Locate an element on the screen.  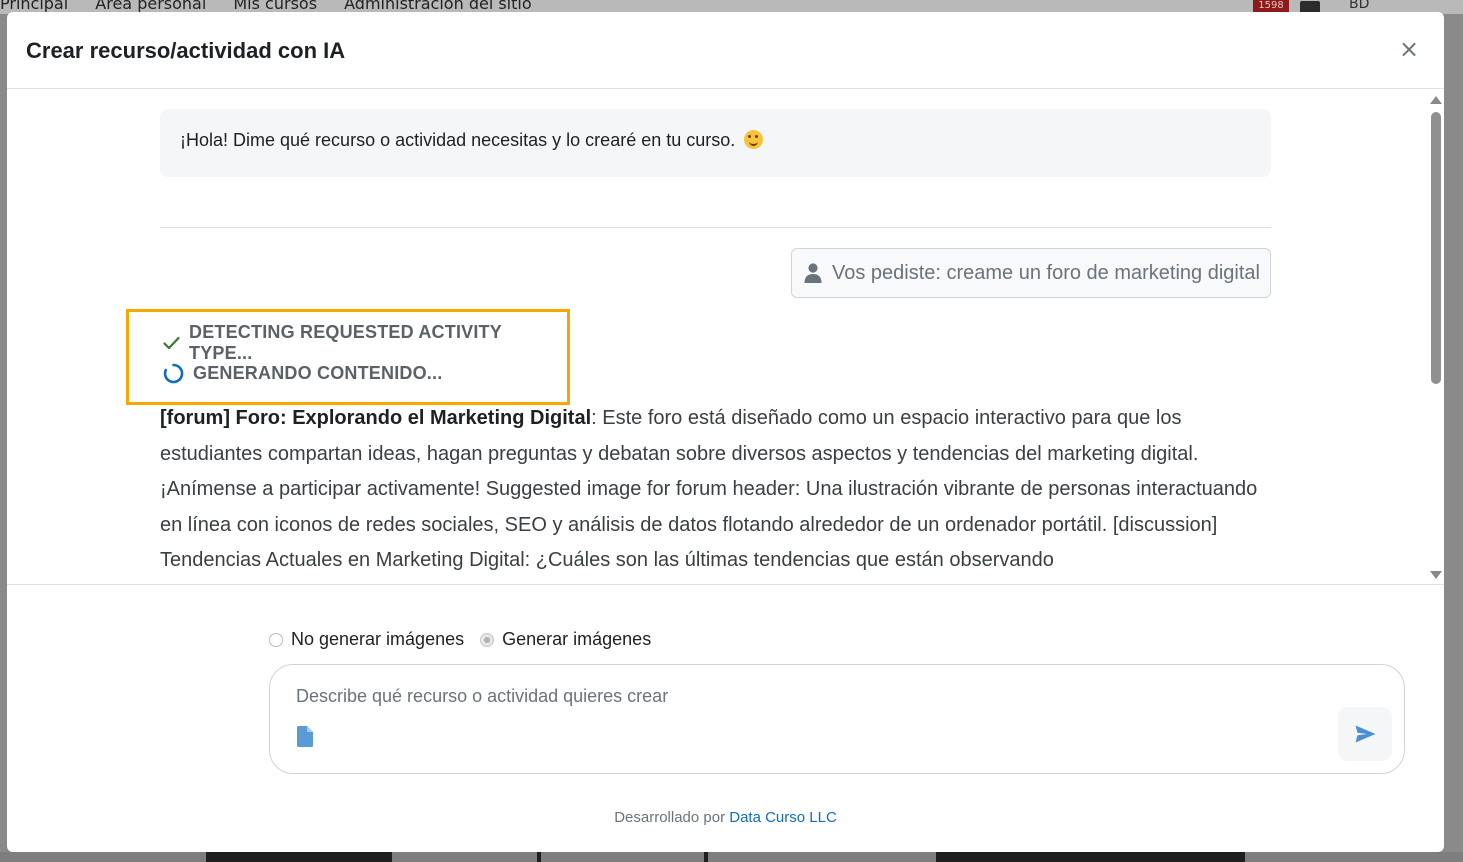
modal-header: Crear recurso/actividad con IA × is located at coordinates (725, 50).